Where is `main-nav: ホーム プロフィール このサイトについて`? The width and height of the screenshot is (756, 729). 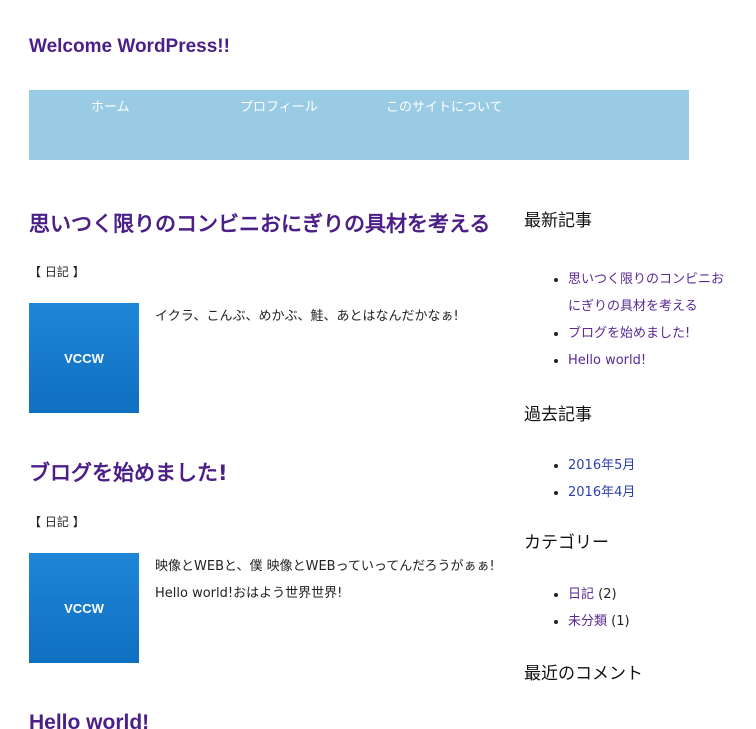
main-nav: ホーム プロフィール このサイトについて is located at coordinates (359, 125).